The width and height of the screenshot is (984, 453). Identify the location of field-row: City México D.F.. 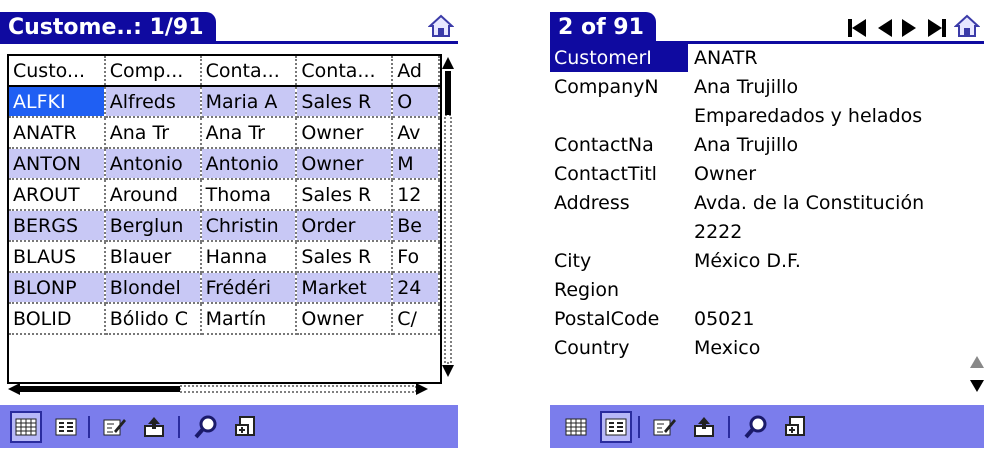
(767, 261).